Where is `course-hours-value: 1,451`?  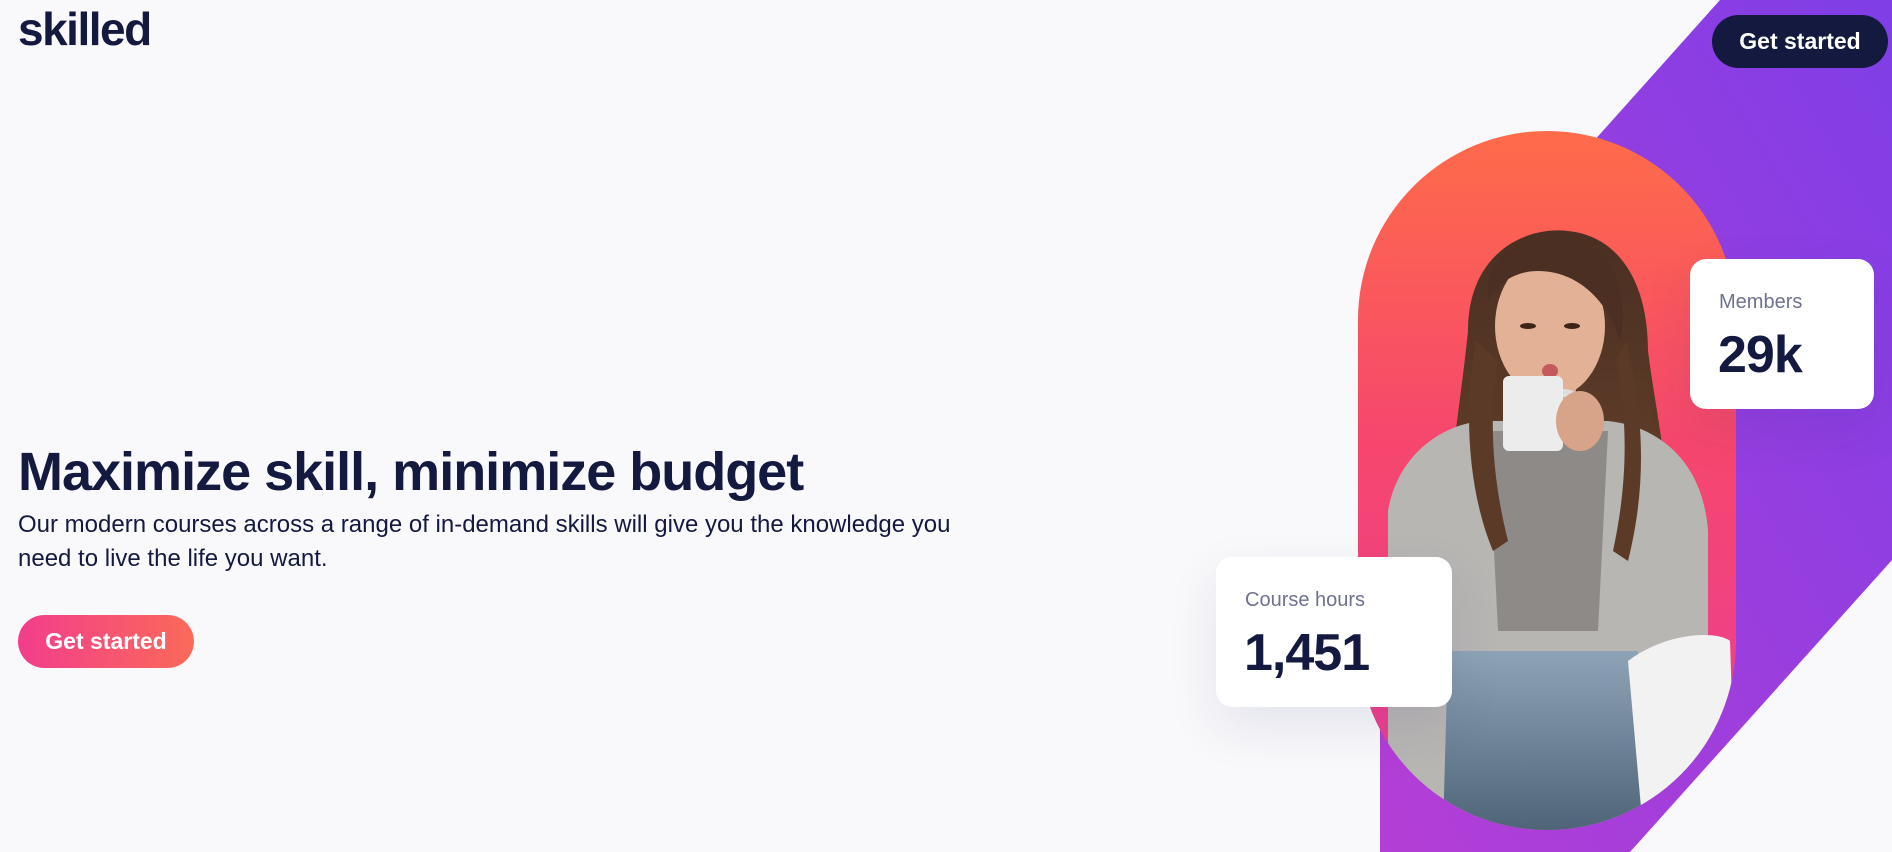
course-hours-value: 1,451 is located at coordinates (1307, 653).